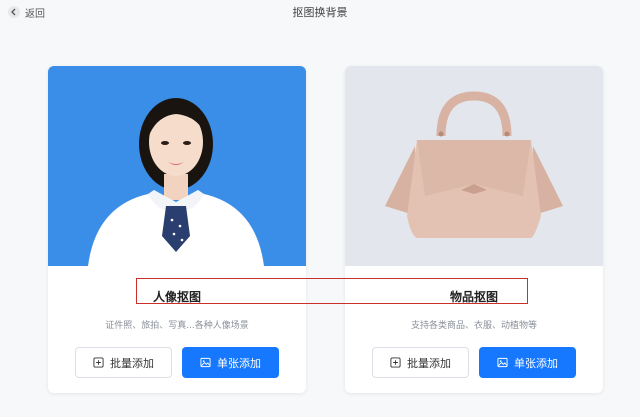 The height and width of the screenshot is (417, 640). I want to click on top-bar: 返回 抠图换背景, so click(320, 13).